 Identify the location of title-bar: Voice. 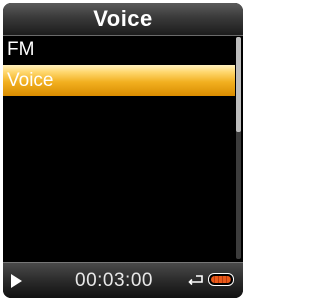
(123, 19).